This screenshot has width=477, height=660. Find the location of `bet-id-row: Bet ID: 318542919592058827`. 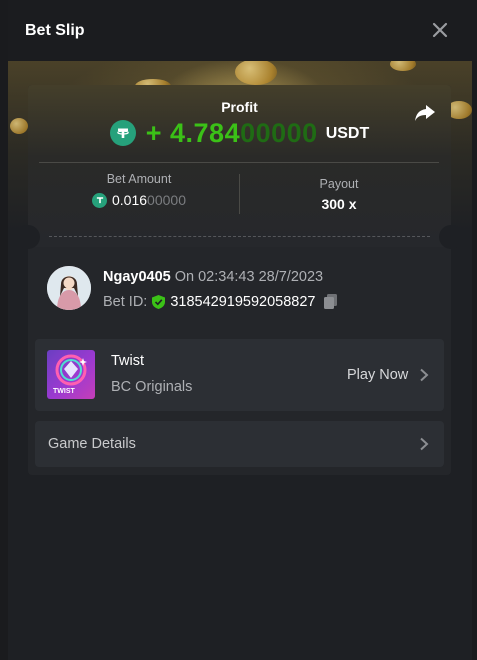

bet-id-row: Bet ID: 318542919592058827 is located at coordinates (220, 301).